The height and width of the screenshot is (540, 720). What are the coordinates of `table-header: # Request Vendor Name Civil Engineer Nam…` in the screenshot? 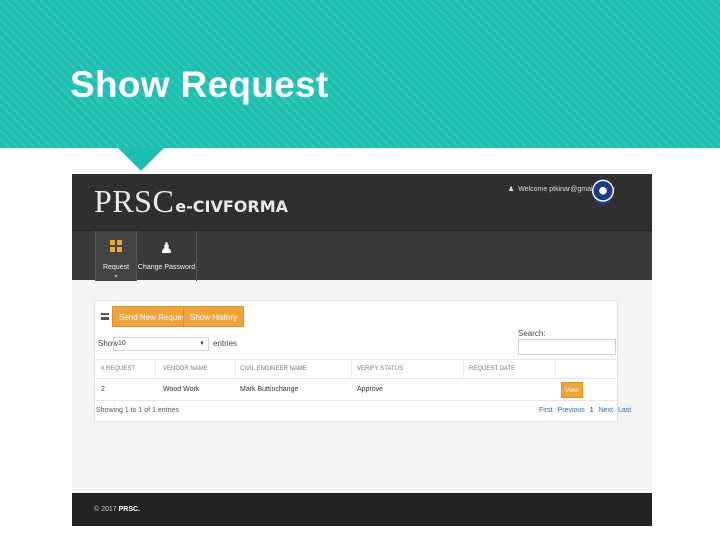 It's located at (356, 369).